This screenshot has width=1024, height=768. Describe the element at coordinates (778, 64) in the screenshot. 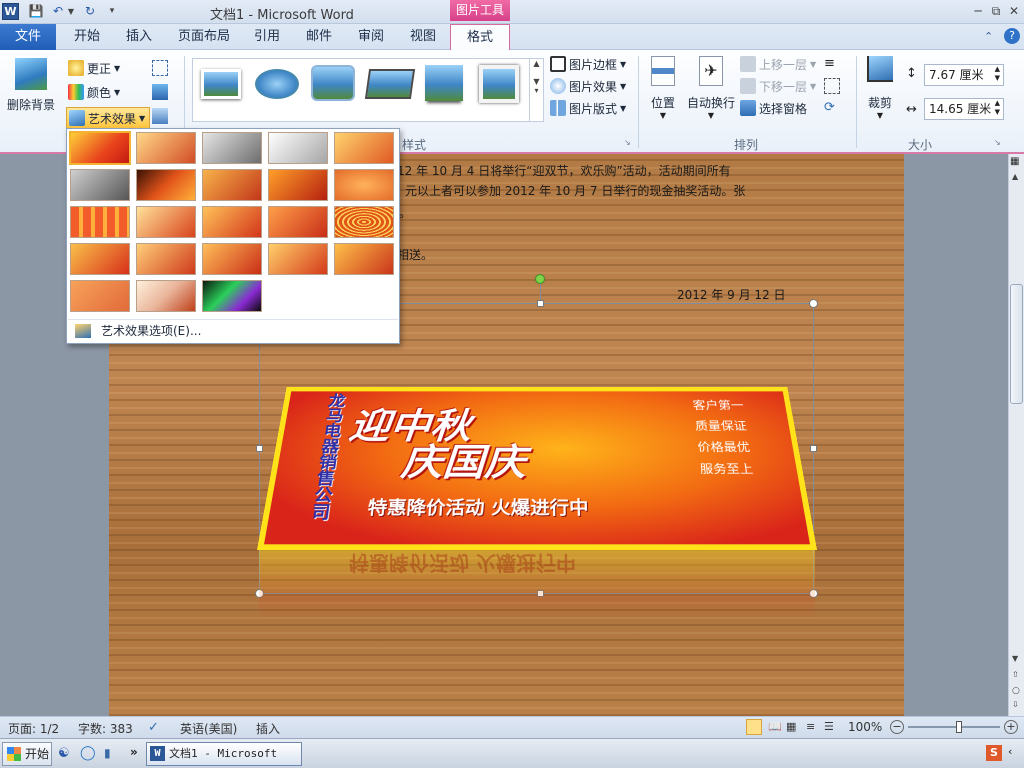

I see `bring-forward-button: 上移一层 ▼` at that location.